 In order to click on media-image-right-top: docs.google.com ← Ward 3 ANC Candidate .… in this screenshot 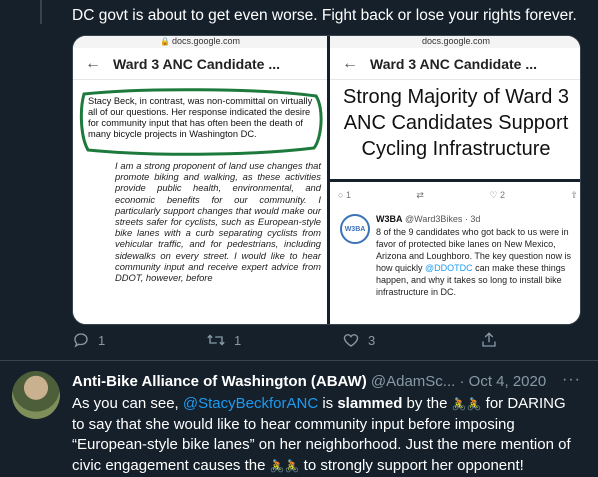, I will do `click(455, 107)`.